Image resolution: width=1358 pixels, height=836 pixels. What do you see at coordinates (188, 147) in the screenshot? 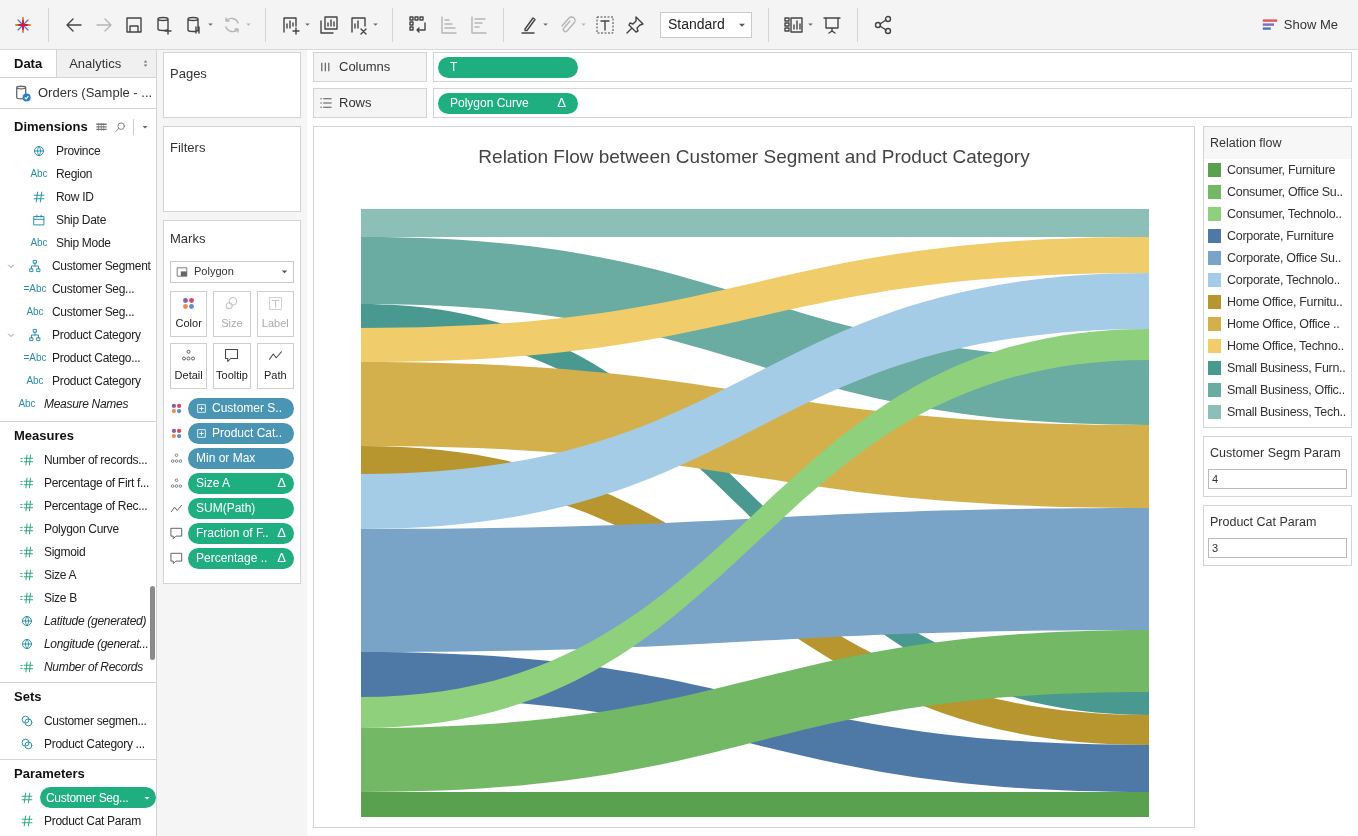
I see `filters-shelf-label: Filters` at bounding box center [188, 147].